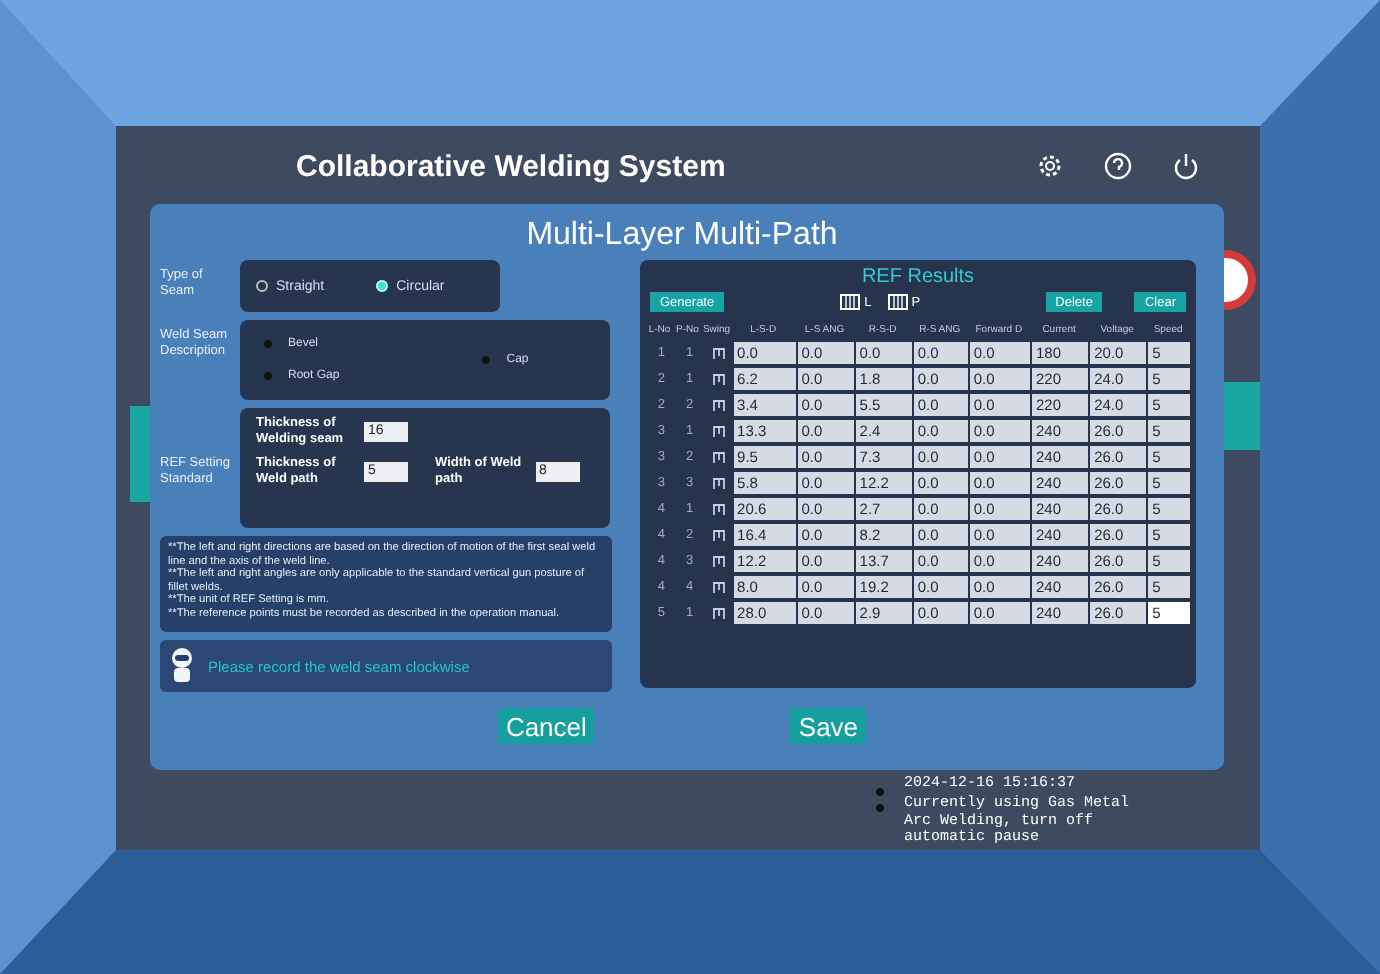 The image size is (1380, 974). What do you see at coordinates (1050, 166) in the screenshot?
I see `settings-icon` at bounding box center [1050, 166].